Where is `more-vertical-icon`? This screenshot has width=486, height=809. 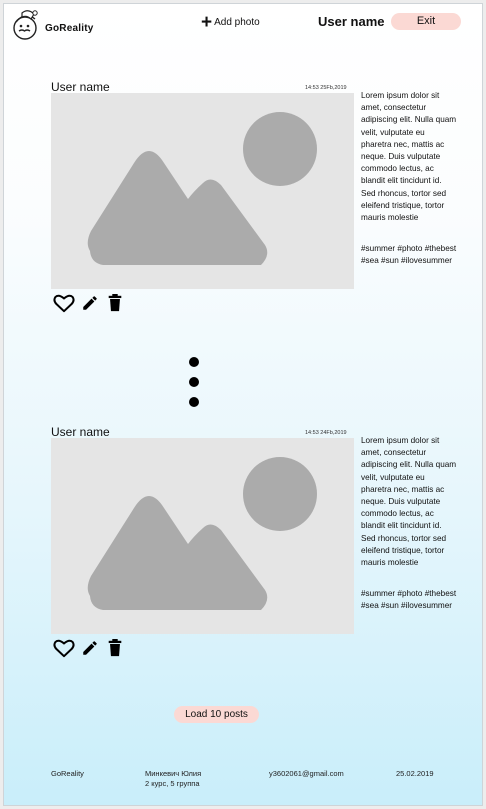 more-vertical-icon is located at coordinates (194, 384).